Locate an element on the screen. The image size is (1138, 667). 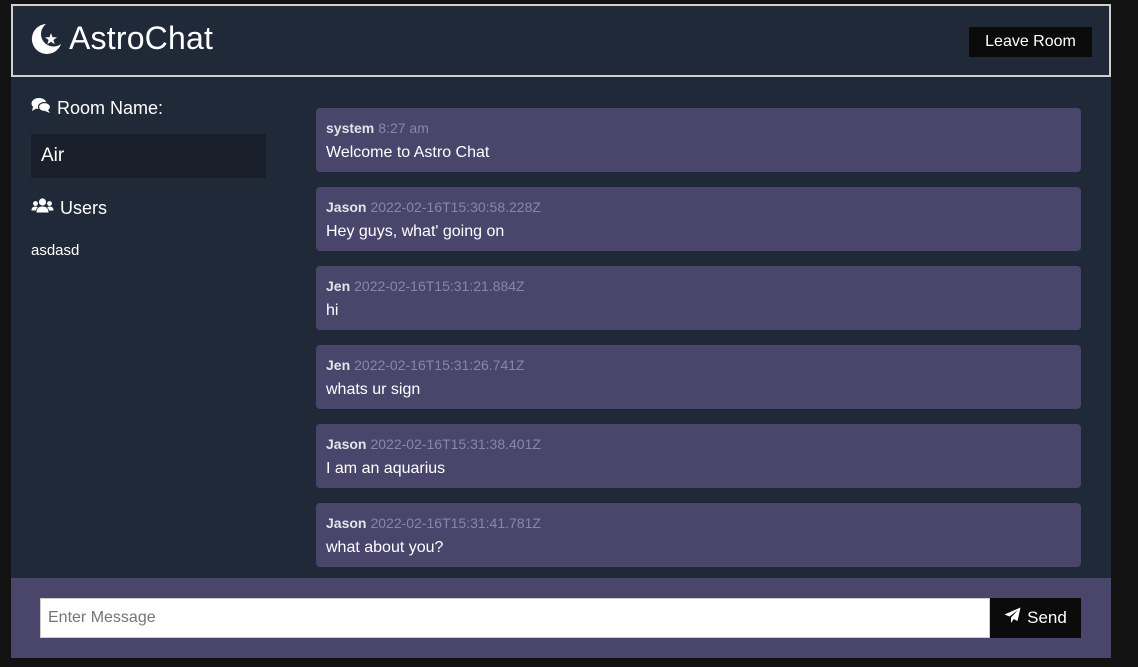
users-icon is located at coordinates (45, 208).